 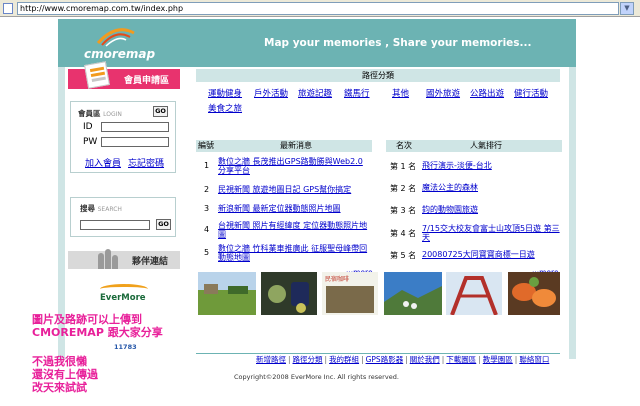 I want to click on news-item-link: 新浪新聞 最新定位器動態照片地圖, so click(x=294, y=208).